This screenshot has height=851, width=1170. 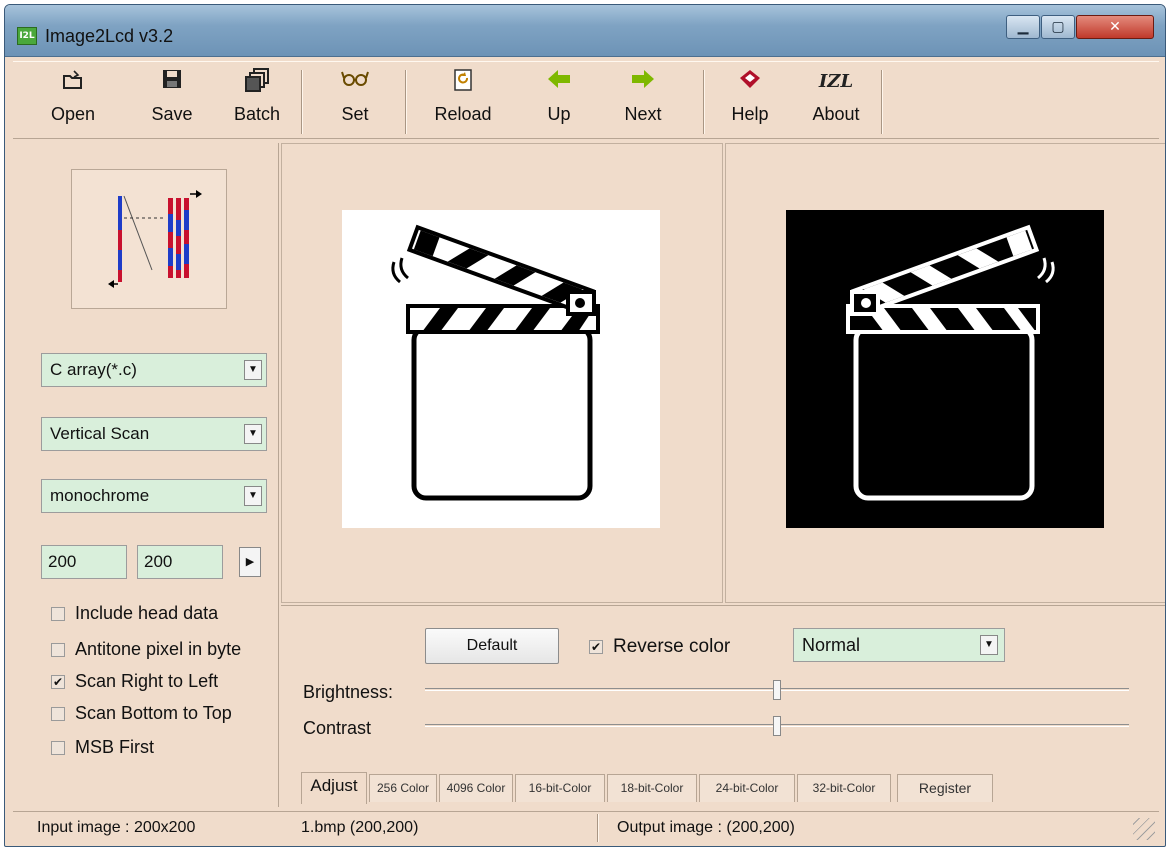 What do you see at coordinates (945, 788) in the screenshot?
I see `tab-register: Register` at bounding box center [945, 788].